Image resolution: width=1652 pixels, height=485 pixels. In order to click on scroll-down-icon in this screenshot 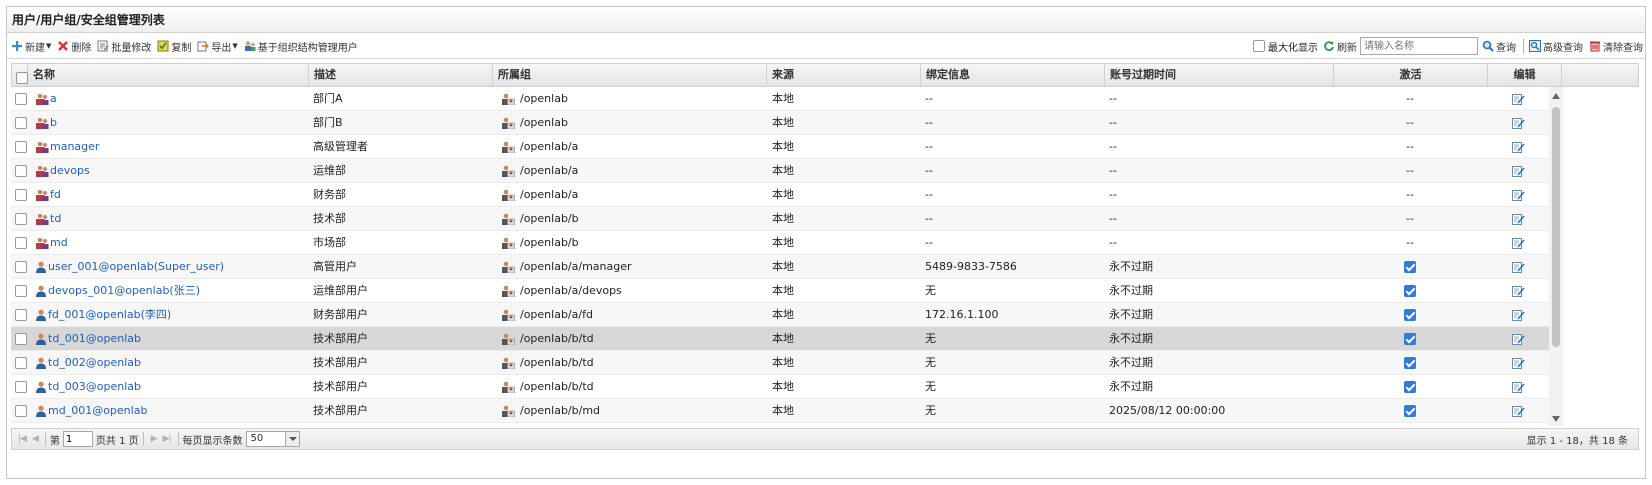, I will do `click(1556, 419)`.